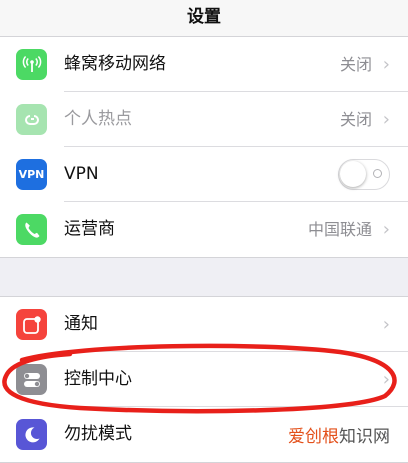  I want to click on control-center-label: 控制中心, so click(98, 379).